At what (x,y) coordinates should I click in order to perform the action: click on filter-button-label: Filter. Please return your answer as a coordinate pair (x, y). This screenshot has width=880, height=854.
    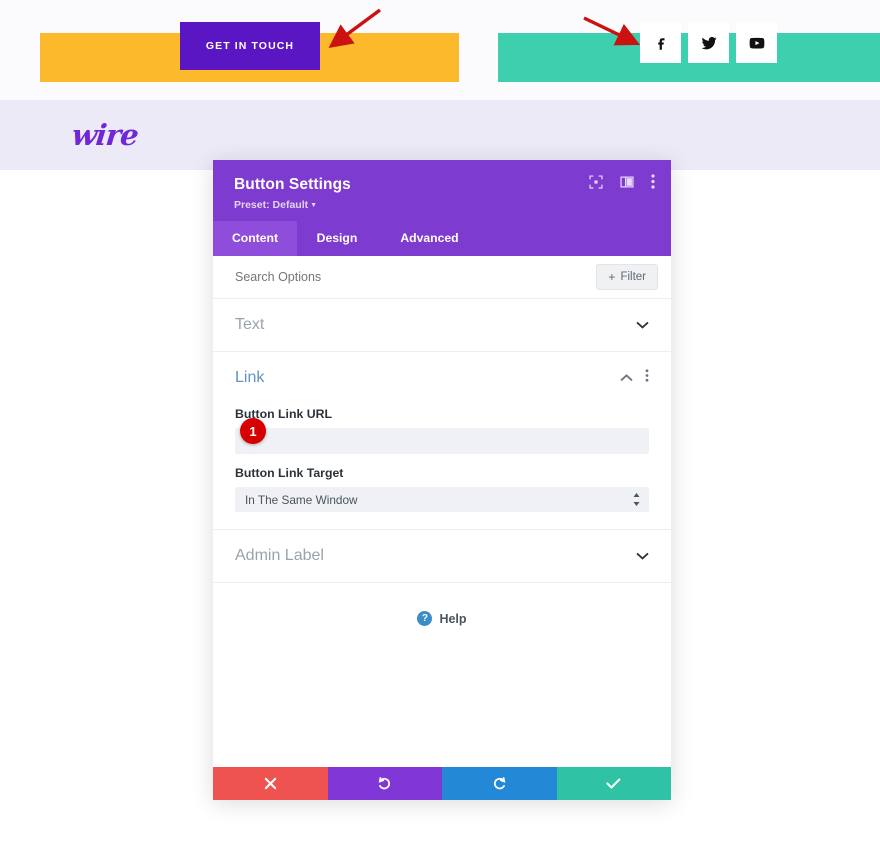
    Looking at the image, I should click on (633, 277).